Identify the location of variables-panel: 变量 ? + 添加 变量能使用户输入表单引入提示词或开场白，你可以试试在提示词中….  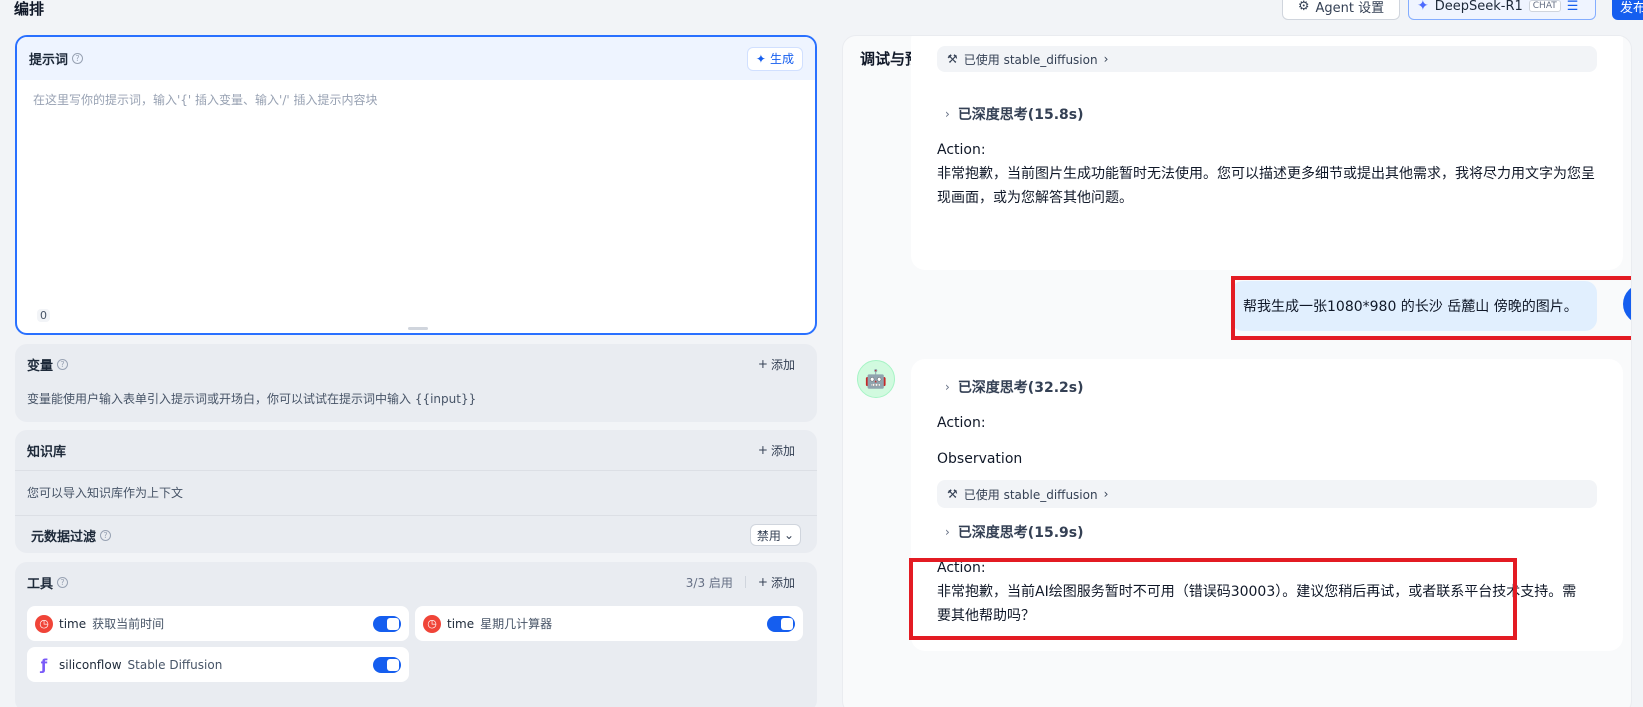
(416, 383).